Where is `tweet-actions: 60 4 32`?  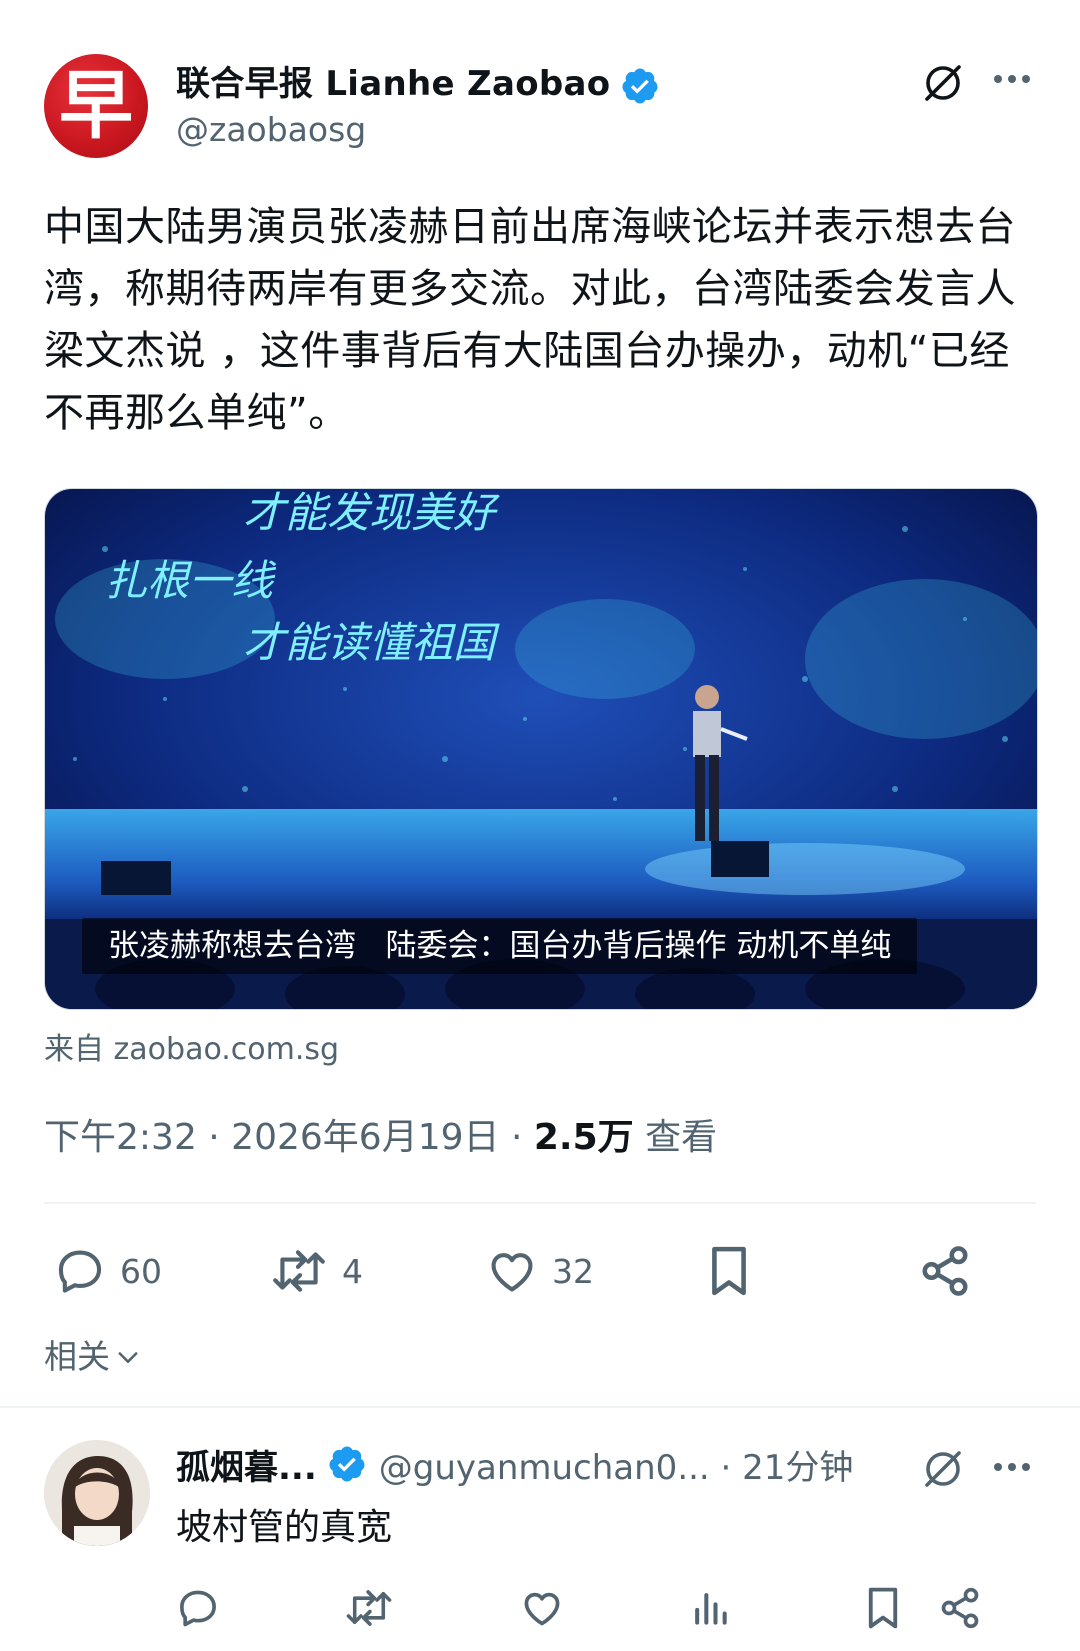
tweet-actions: 60 4 32 is located at coordinates (540, 1271).